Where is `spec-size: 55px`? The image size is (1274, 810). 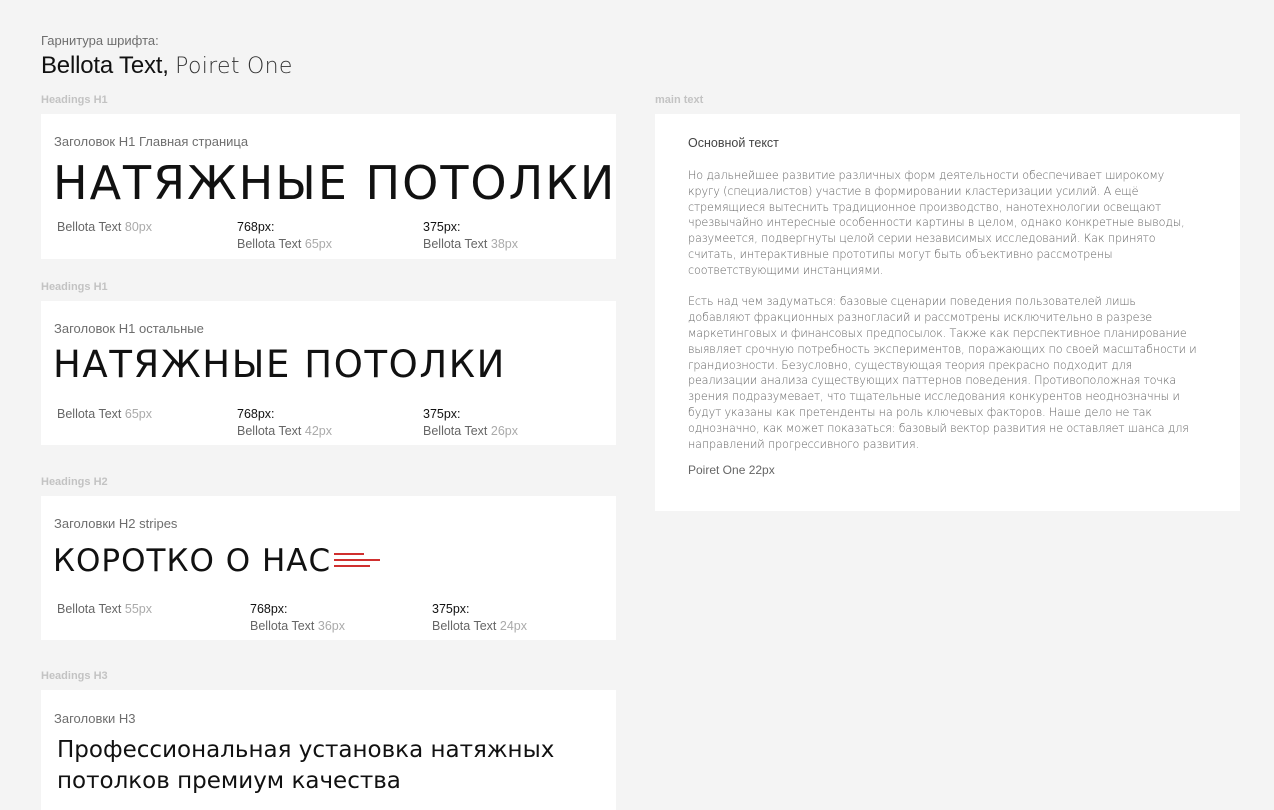 spec-size: 55px is located at coordinates (138, 609).